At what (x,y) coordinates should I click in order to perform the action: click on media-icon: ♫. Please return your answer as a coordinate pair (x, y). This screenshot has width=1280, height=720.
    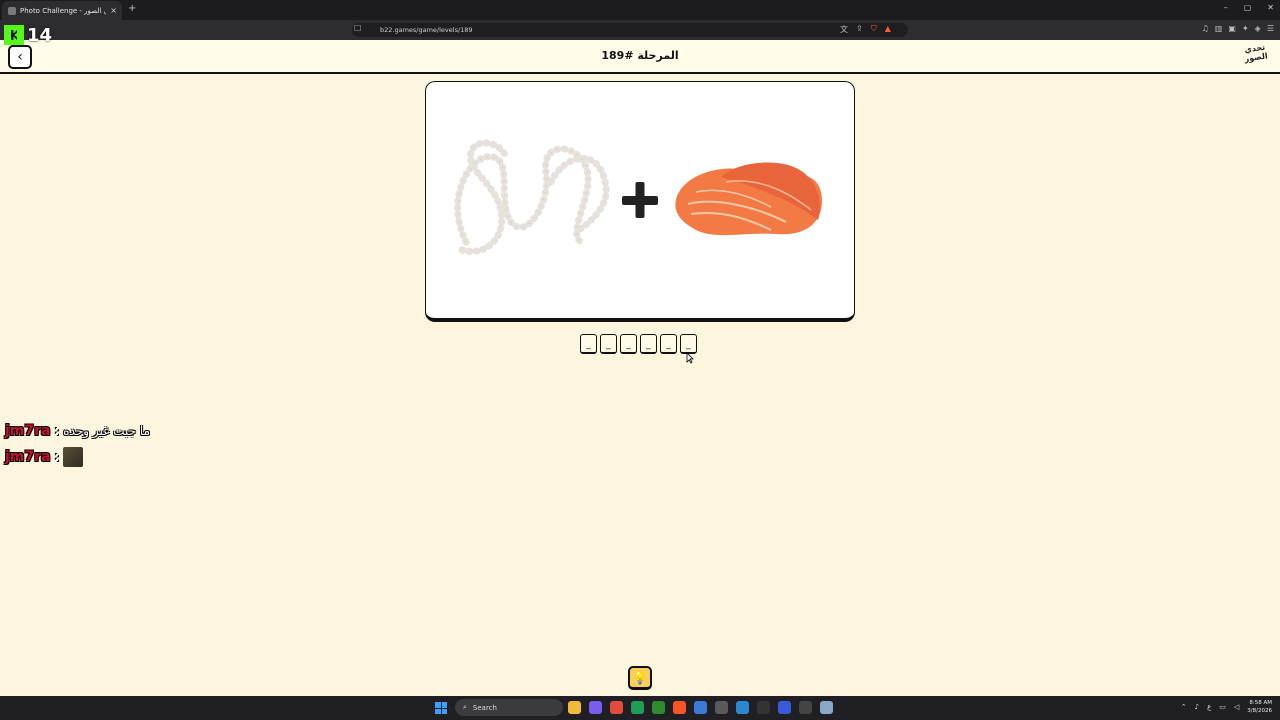
    Looking at the image, I should click on (1205, 28).